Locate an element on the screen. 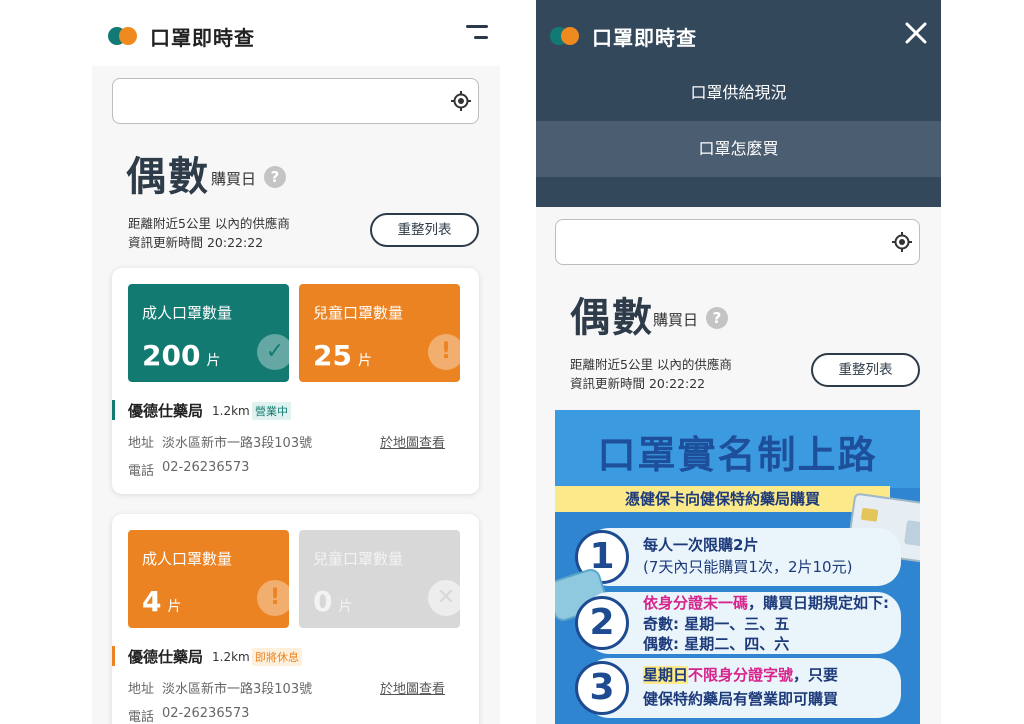 The width and height of the screenshot is (1024, 724). poster-subtitle: 憑健保卡向健保特約藥局購買 is located at coordinates (722, 499).